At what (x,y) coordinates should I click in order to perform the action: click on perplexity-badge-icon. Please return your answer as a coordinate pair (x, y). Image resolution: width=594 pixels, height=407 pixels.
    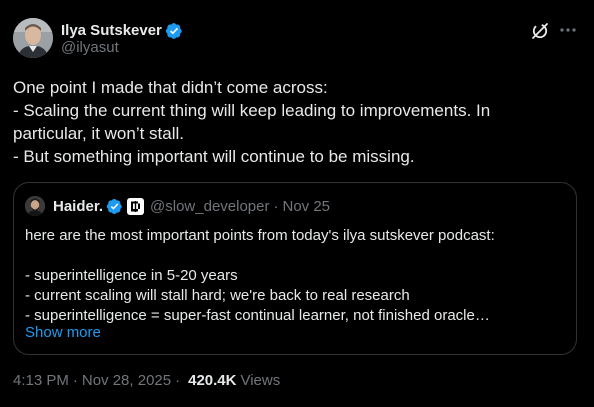
    Looking at the image, I should click on (136, 206).